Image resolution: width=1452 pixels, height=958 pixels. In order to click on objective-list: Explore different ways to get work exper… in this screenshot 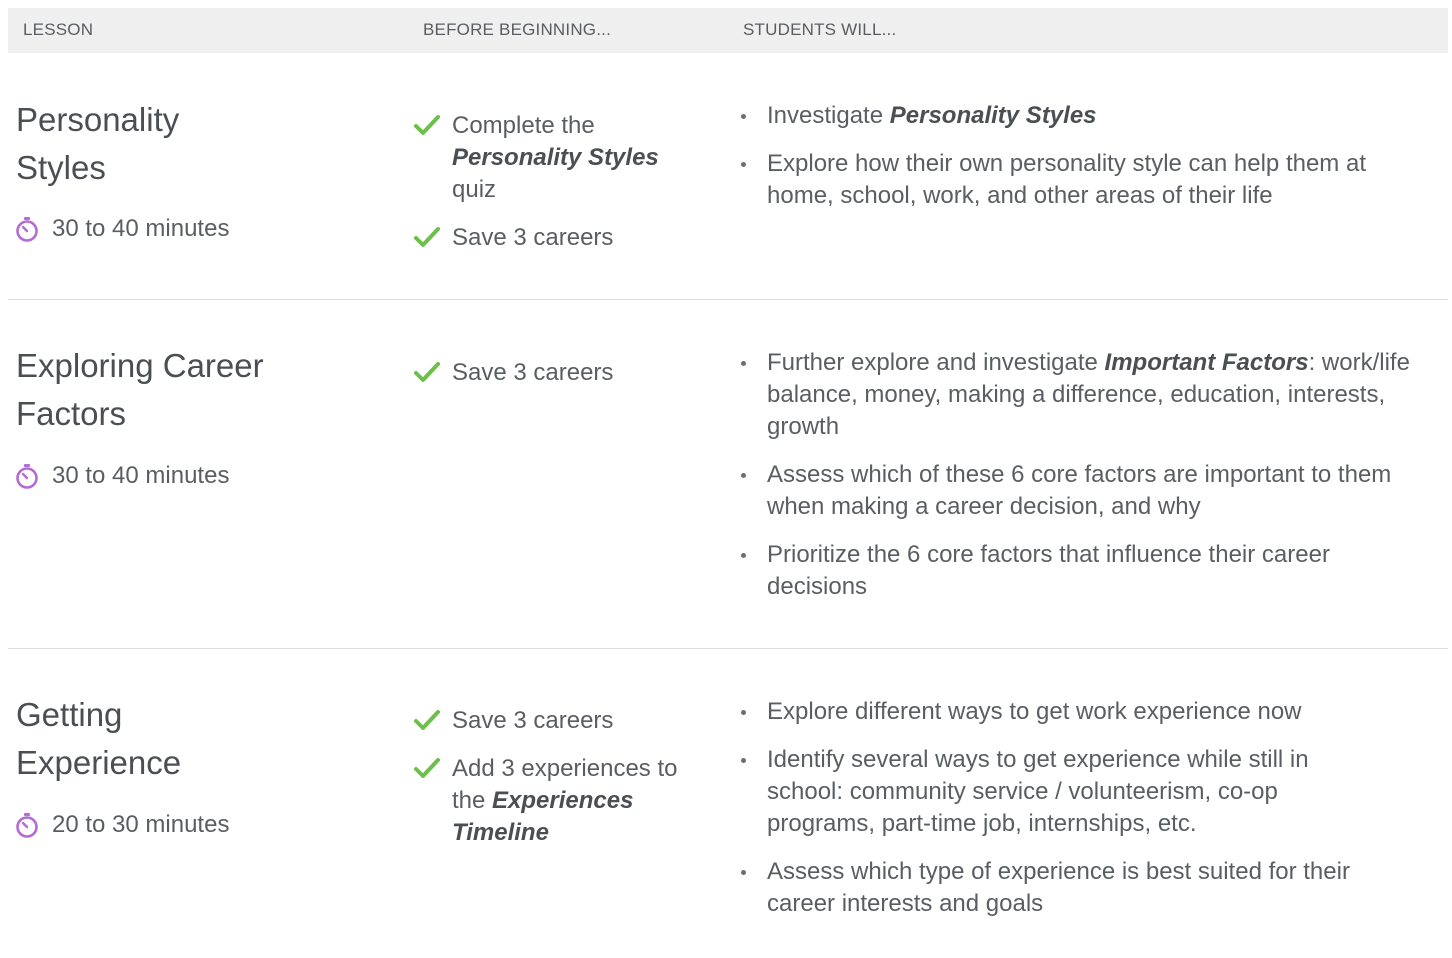, I will do `click(1085, 816)`.